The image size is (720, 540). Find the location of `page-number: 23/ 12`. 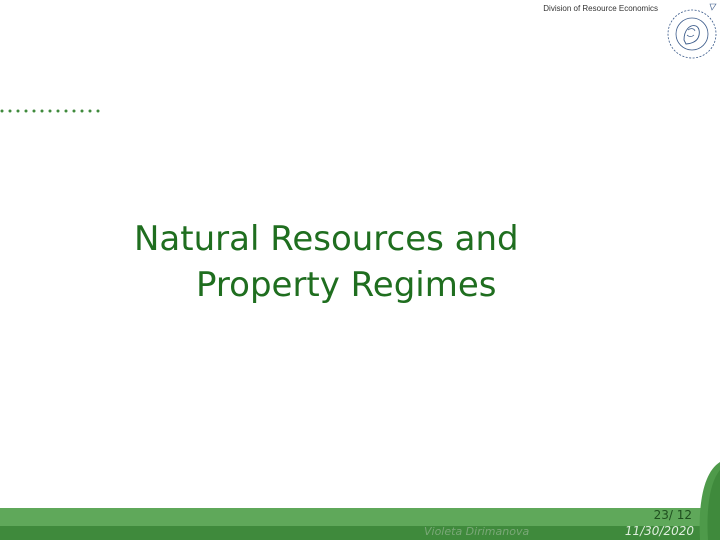

page-number: 23/ 12 is located at coordinates (672, 515).